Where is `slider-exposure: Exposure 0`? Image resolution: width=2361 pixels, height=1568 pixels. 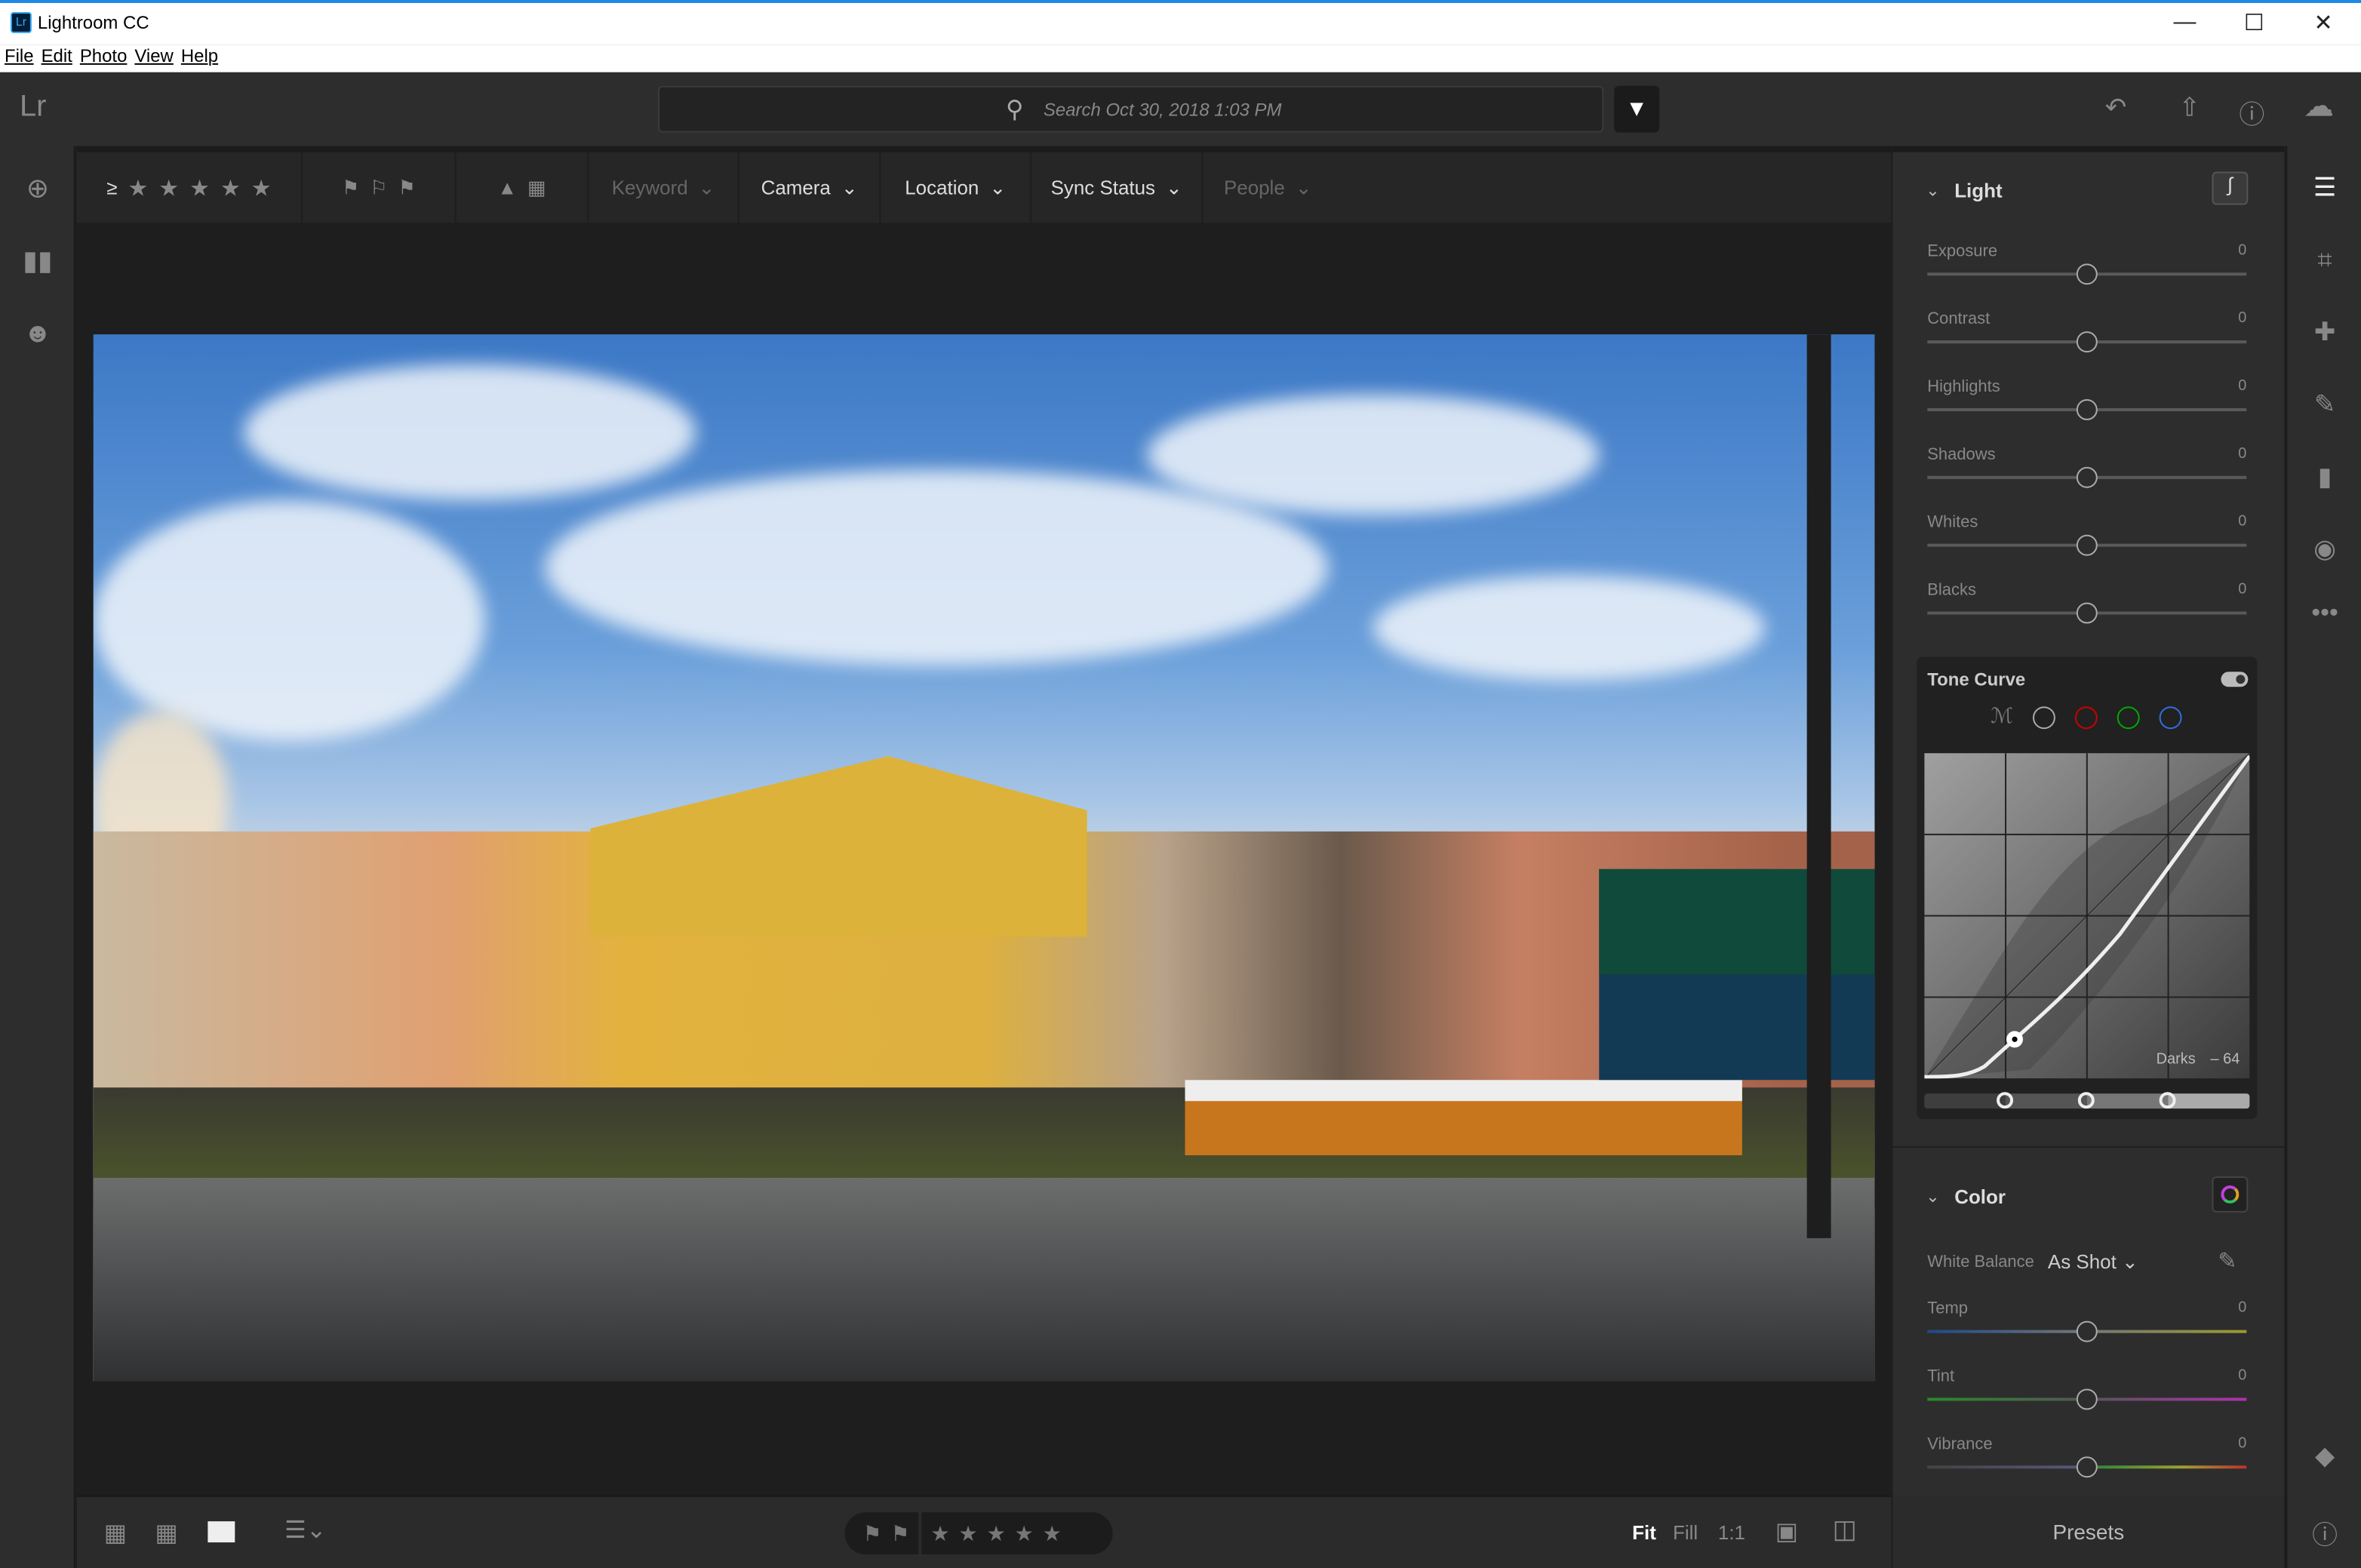
slider-exposure: Exposure 0 is located at coordinates (2087, 276).